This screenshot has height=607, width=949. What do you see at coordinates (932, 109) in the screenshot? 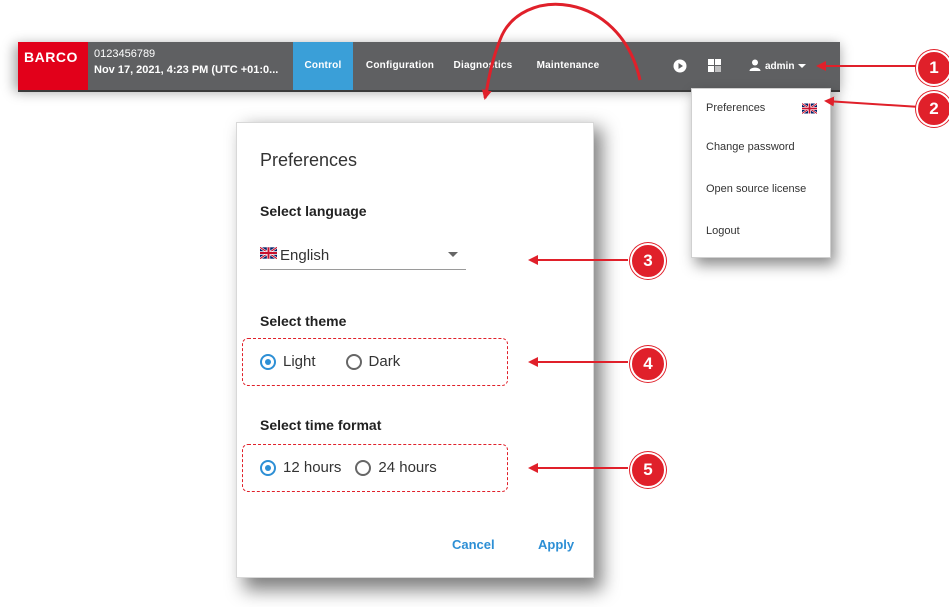
I see `callout-2: 2` at bounding box center [932, 109].